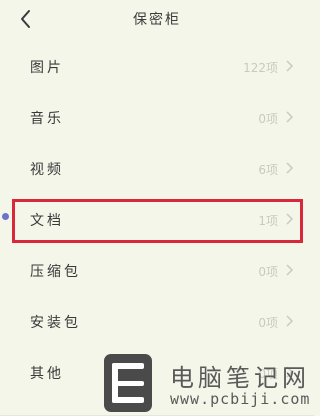 The image size is (320, 416). What do you see at coordinates (157, 167) in the screenshot?
I see `list-item-videos: 视频 6项` at bounding box center [157, 167].